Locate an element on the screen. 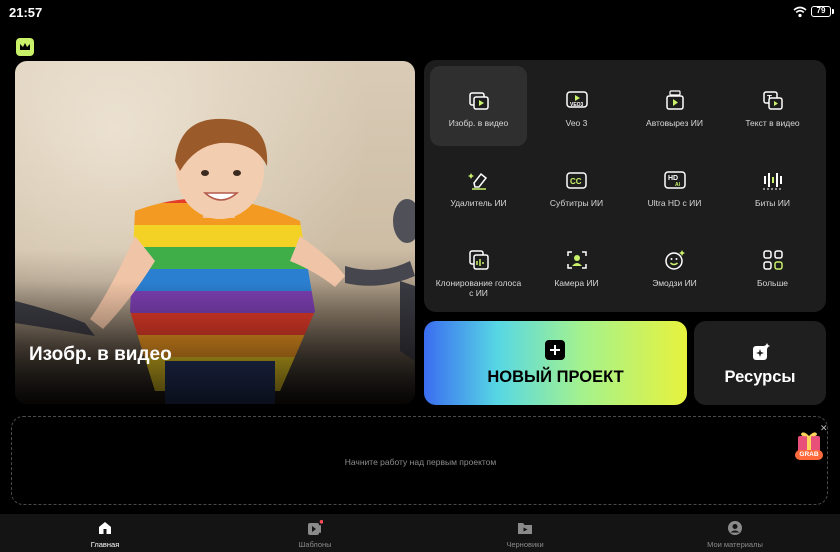  svg-text: VEO3 is located at coordinates (577, 105).